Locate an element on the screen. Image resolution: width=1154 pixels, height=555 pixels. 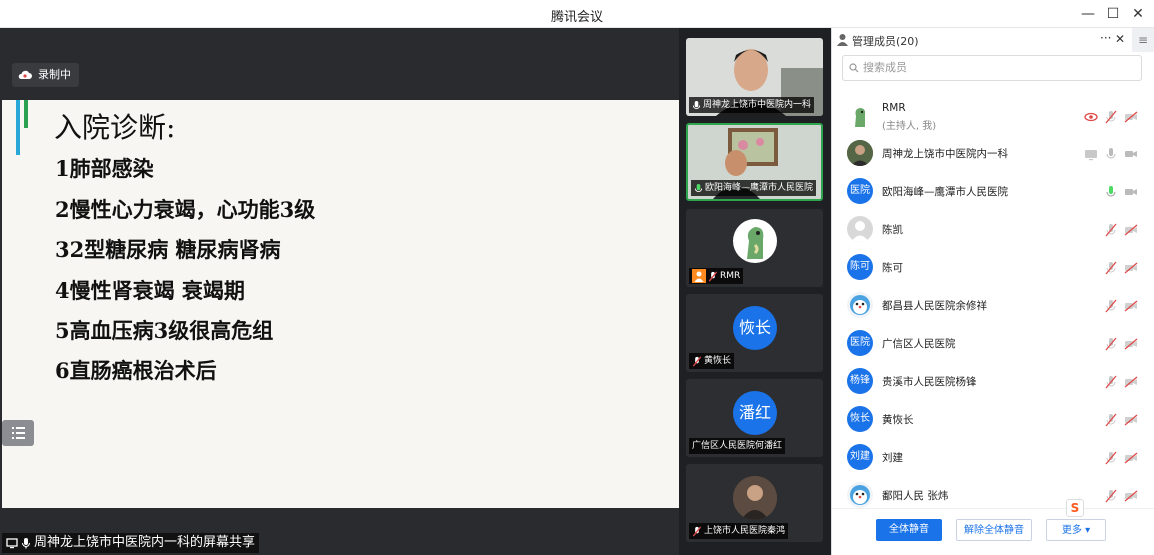
member-row: 周神龙上饶市中医院内一科 is located at coordinates (987, 153).